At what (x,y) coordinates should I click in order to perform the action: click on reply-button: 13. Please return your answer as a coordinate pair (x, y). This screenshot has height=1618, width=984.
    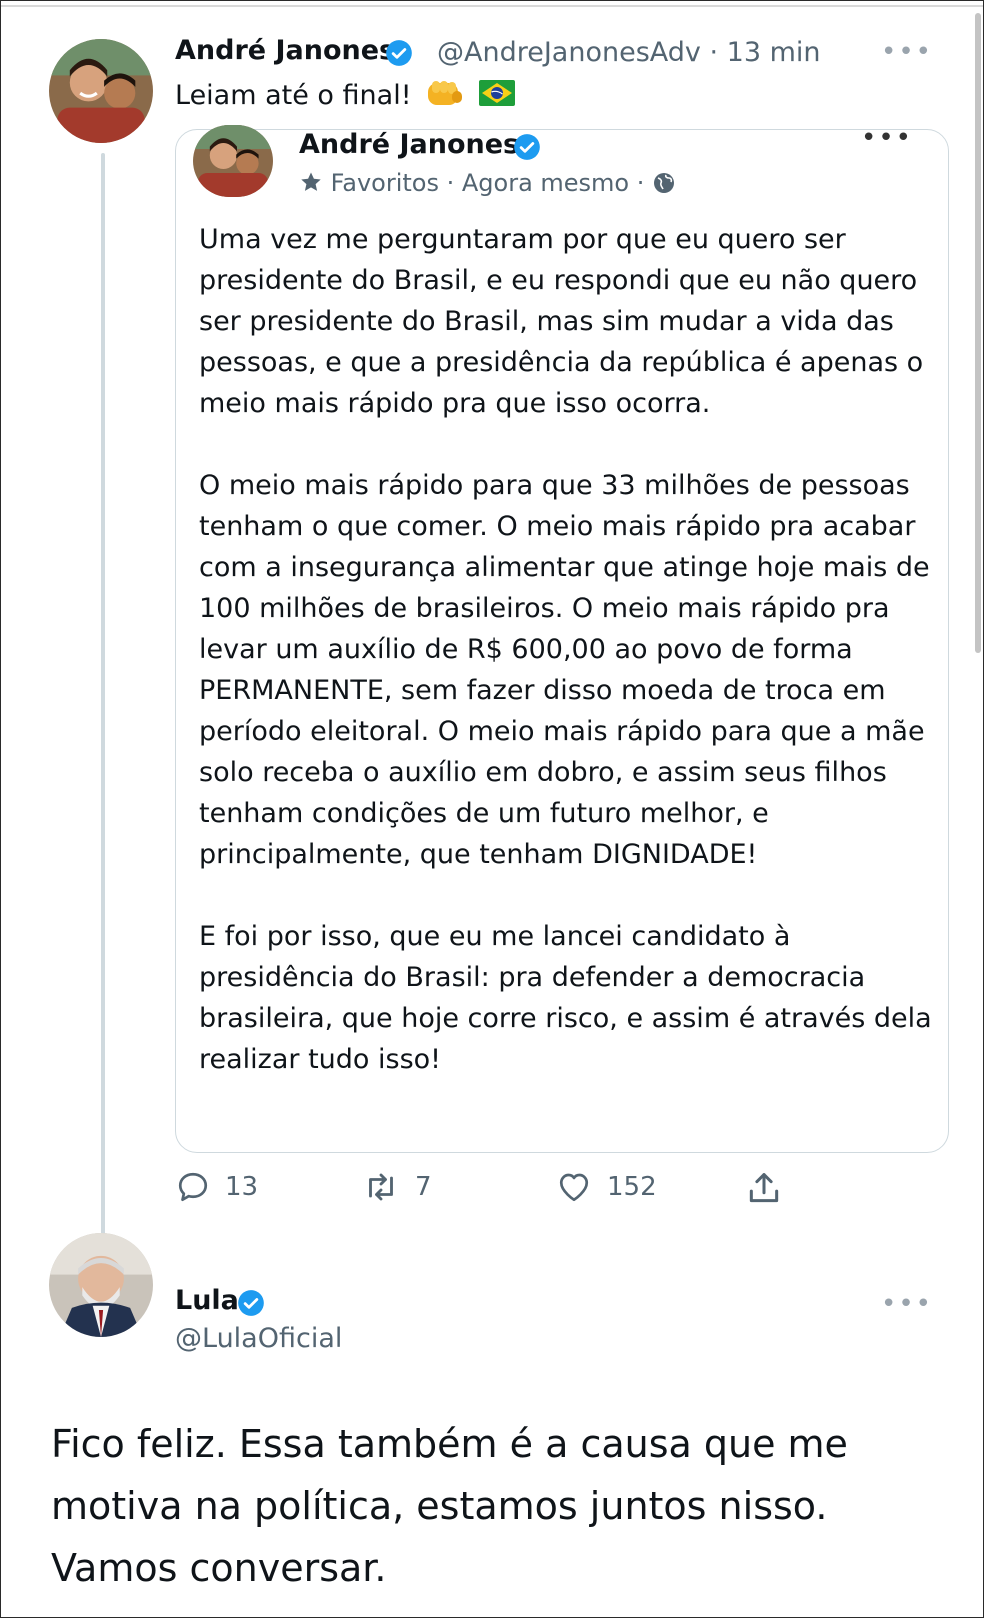
    Looking at the image, I should click on (216, 1187).